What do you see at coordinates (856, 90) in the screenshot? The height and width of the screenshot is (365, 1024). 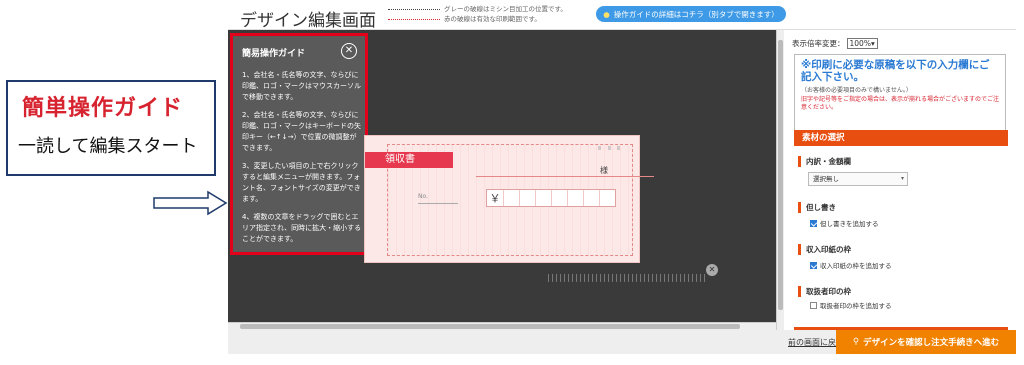 I see `notice-subtext: （お客様の必要項目のみで構いません。）` at bounding box center [856, 90].